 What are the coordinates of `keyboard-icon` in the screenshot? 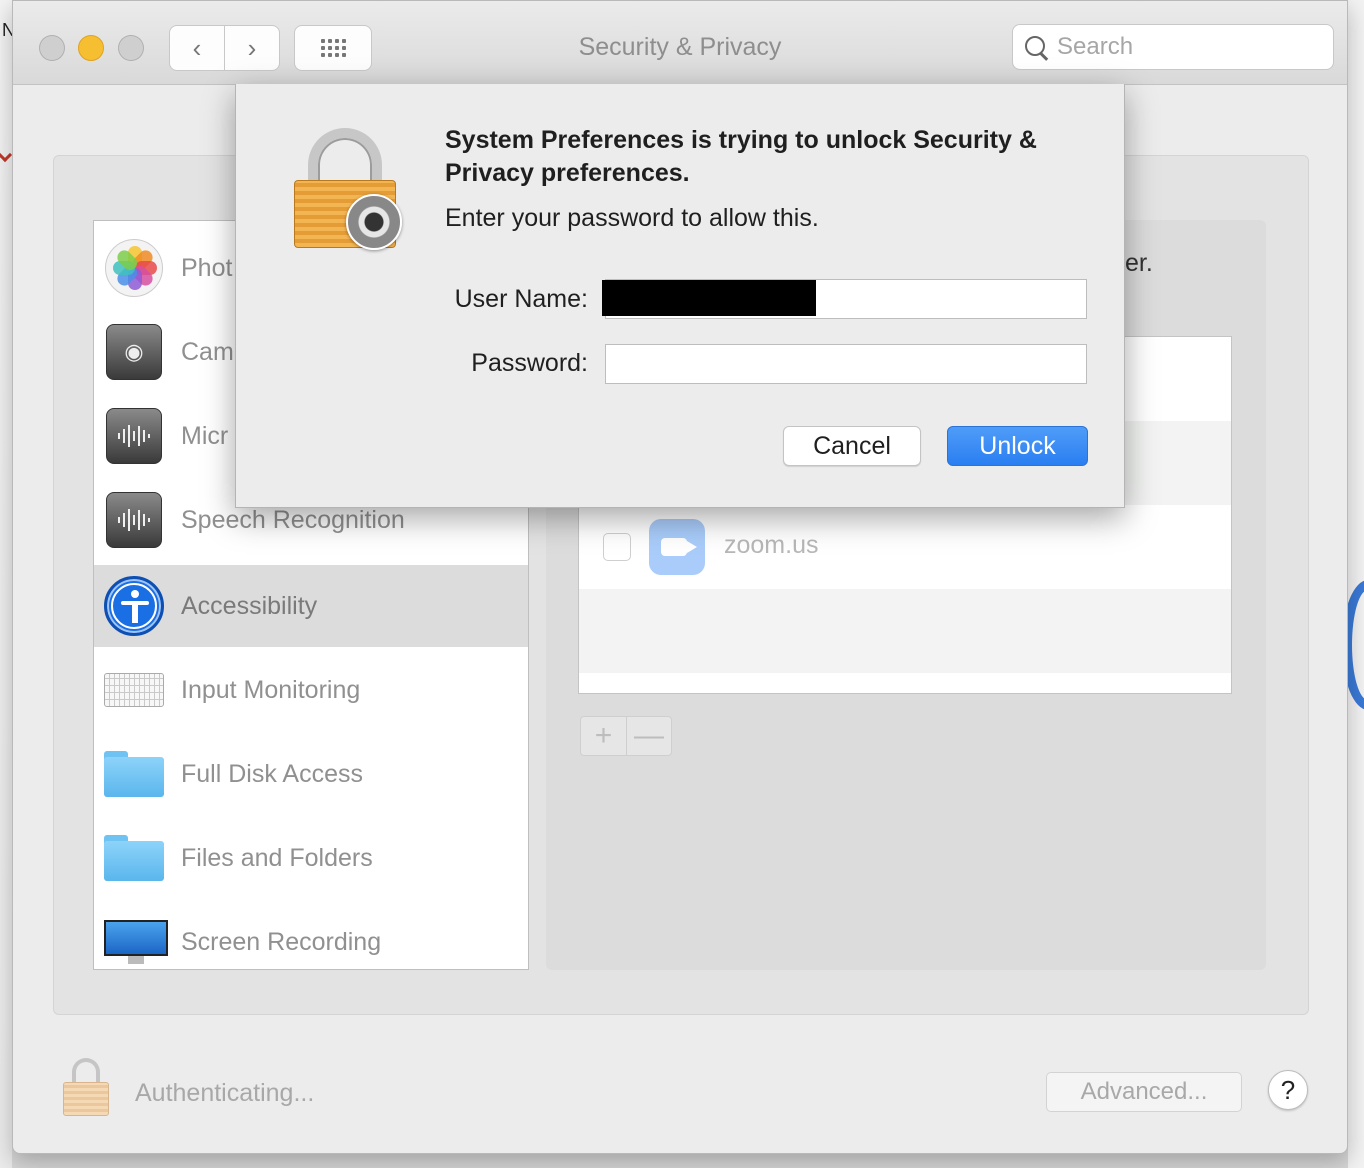 It's located at (134, 690).